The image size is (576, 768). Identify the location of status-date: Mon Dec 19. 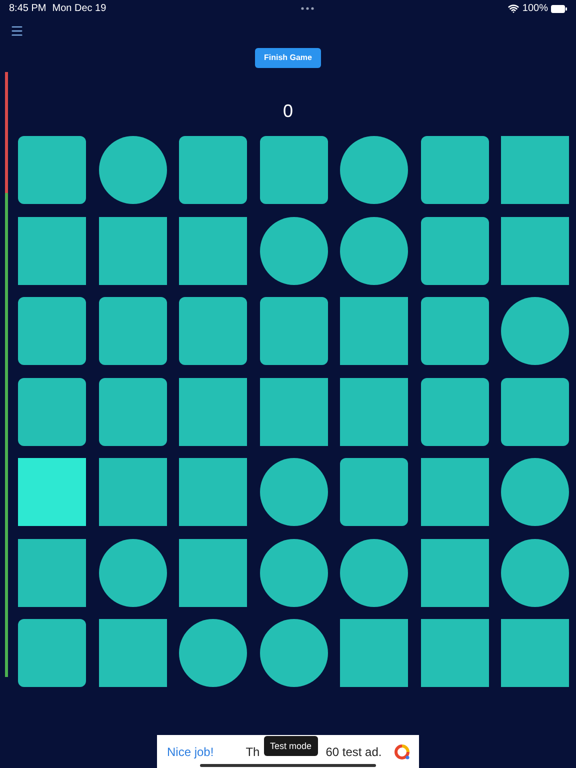
(79, 9).